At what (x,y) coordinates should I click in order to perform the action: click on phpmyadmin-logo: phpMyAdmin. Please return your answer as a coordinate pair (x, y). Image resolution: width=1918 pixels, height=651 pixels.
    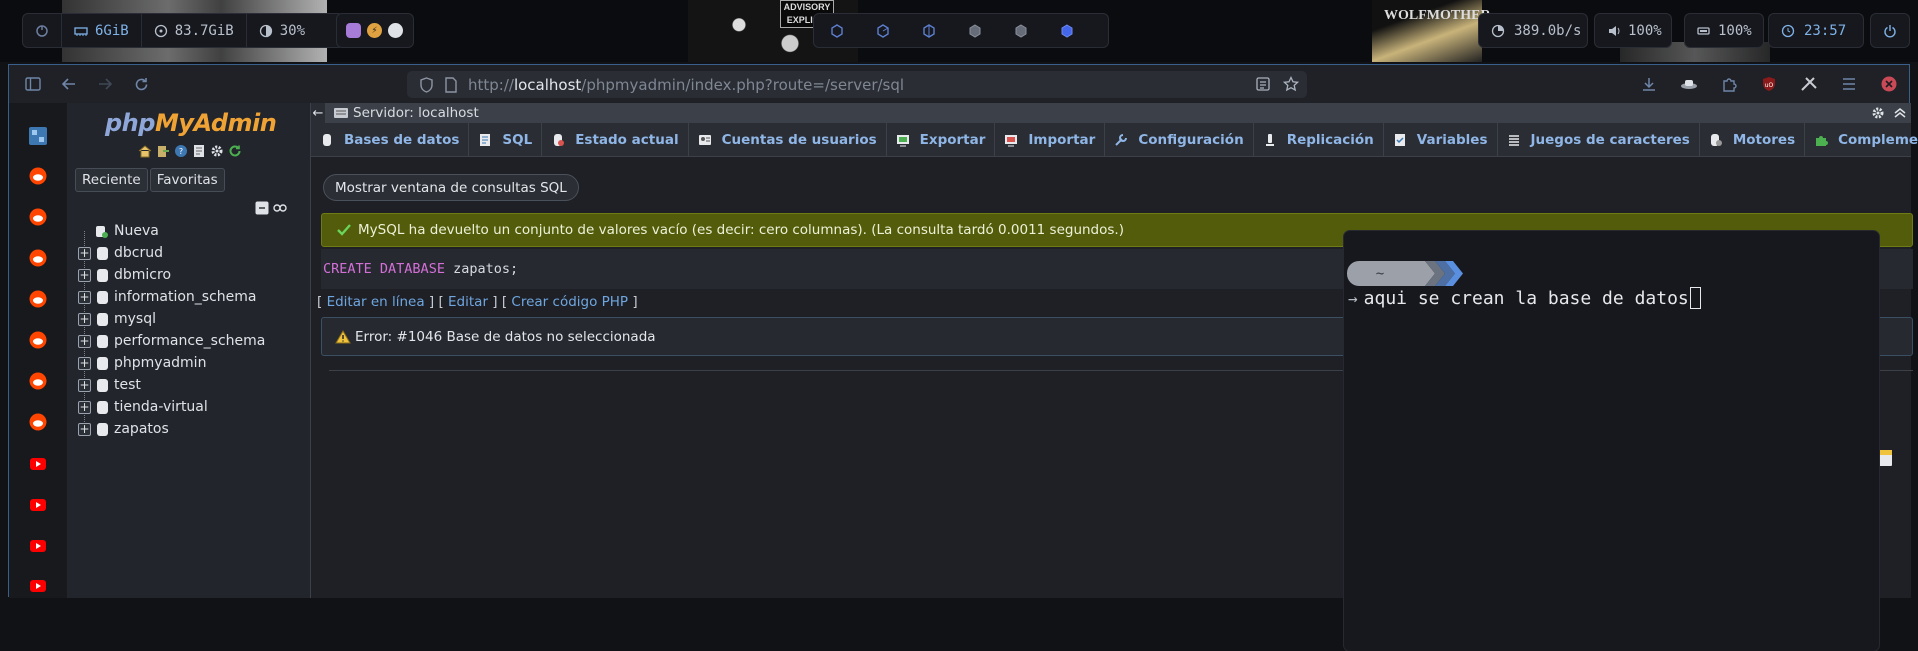
    Looking at the image, I should click on (191, 123).